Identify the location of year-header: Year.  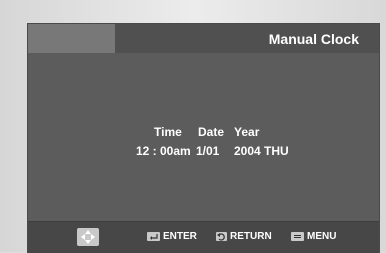
(247, 132).